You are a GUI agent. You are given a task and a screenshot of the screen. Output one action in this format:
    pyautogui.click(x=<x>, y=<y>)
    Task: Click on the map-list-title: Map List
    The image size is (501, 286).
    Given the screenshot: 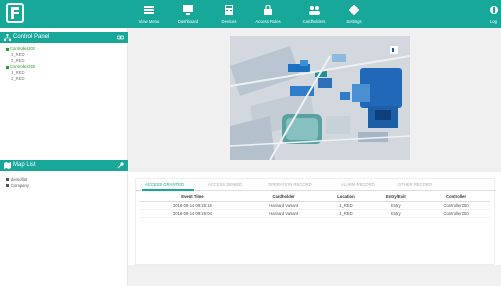 What is the action you would take?
    pyautogui.click(x=24, y=165)
    